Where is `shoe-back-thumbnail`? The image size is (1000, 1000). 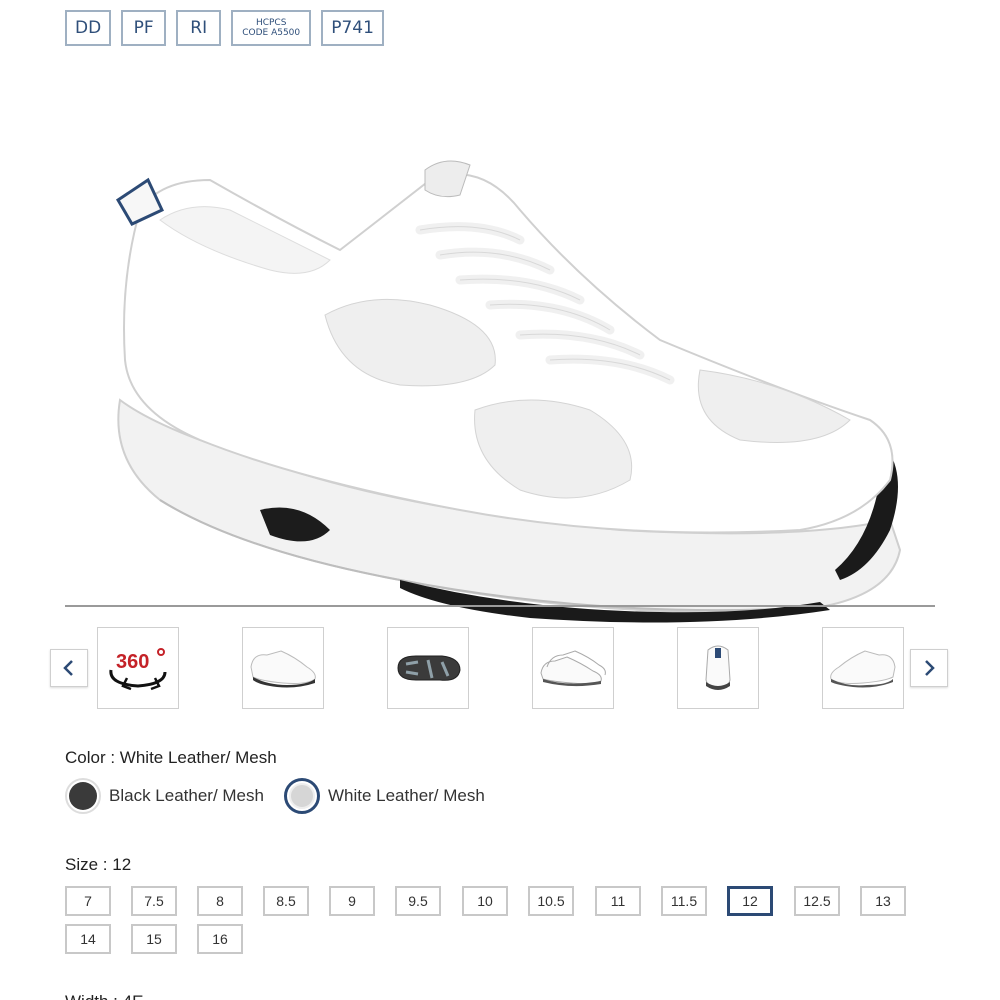
shoe-back-thumbnail is located at coordinates (718, 667).